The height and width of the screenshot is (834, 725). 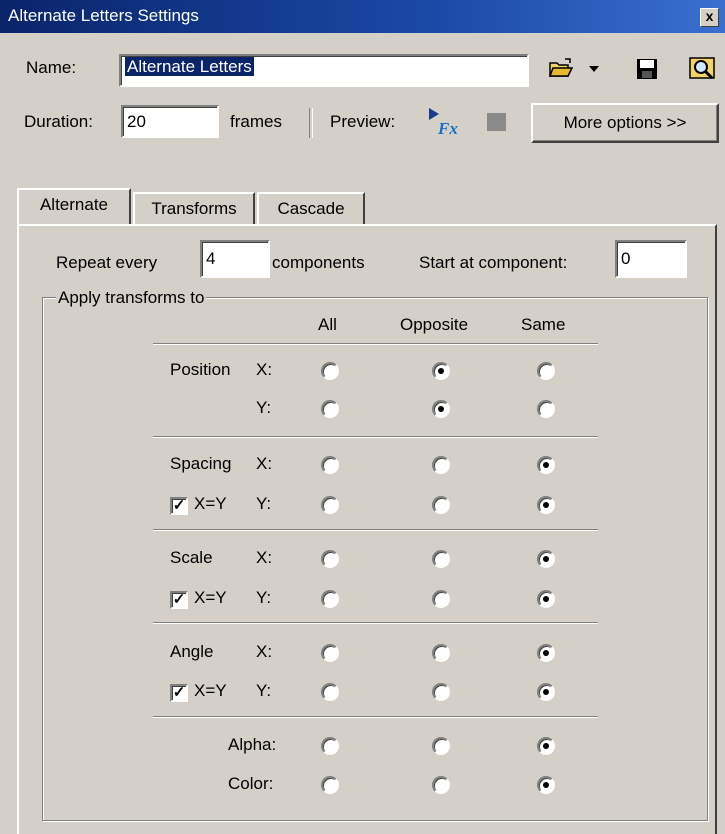 What do you see at coordinates (625, 123) in the screenshot?
I see `more-options-button: More options >>` at bounding box center [625, 123].